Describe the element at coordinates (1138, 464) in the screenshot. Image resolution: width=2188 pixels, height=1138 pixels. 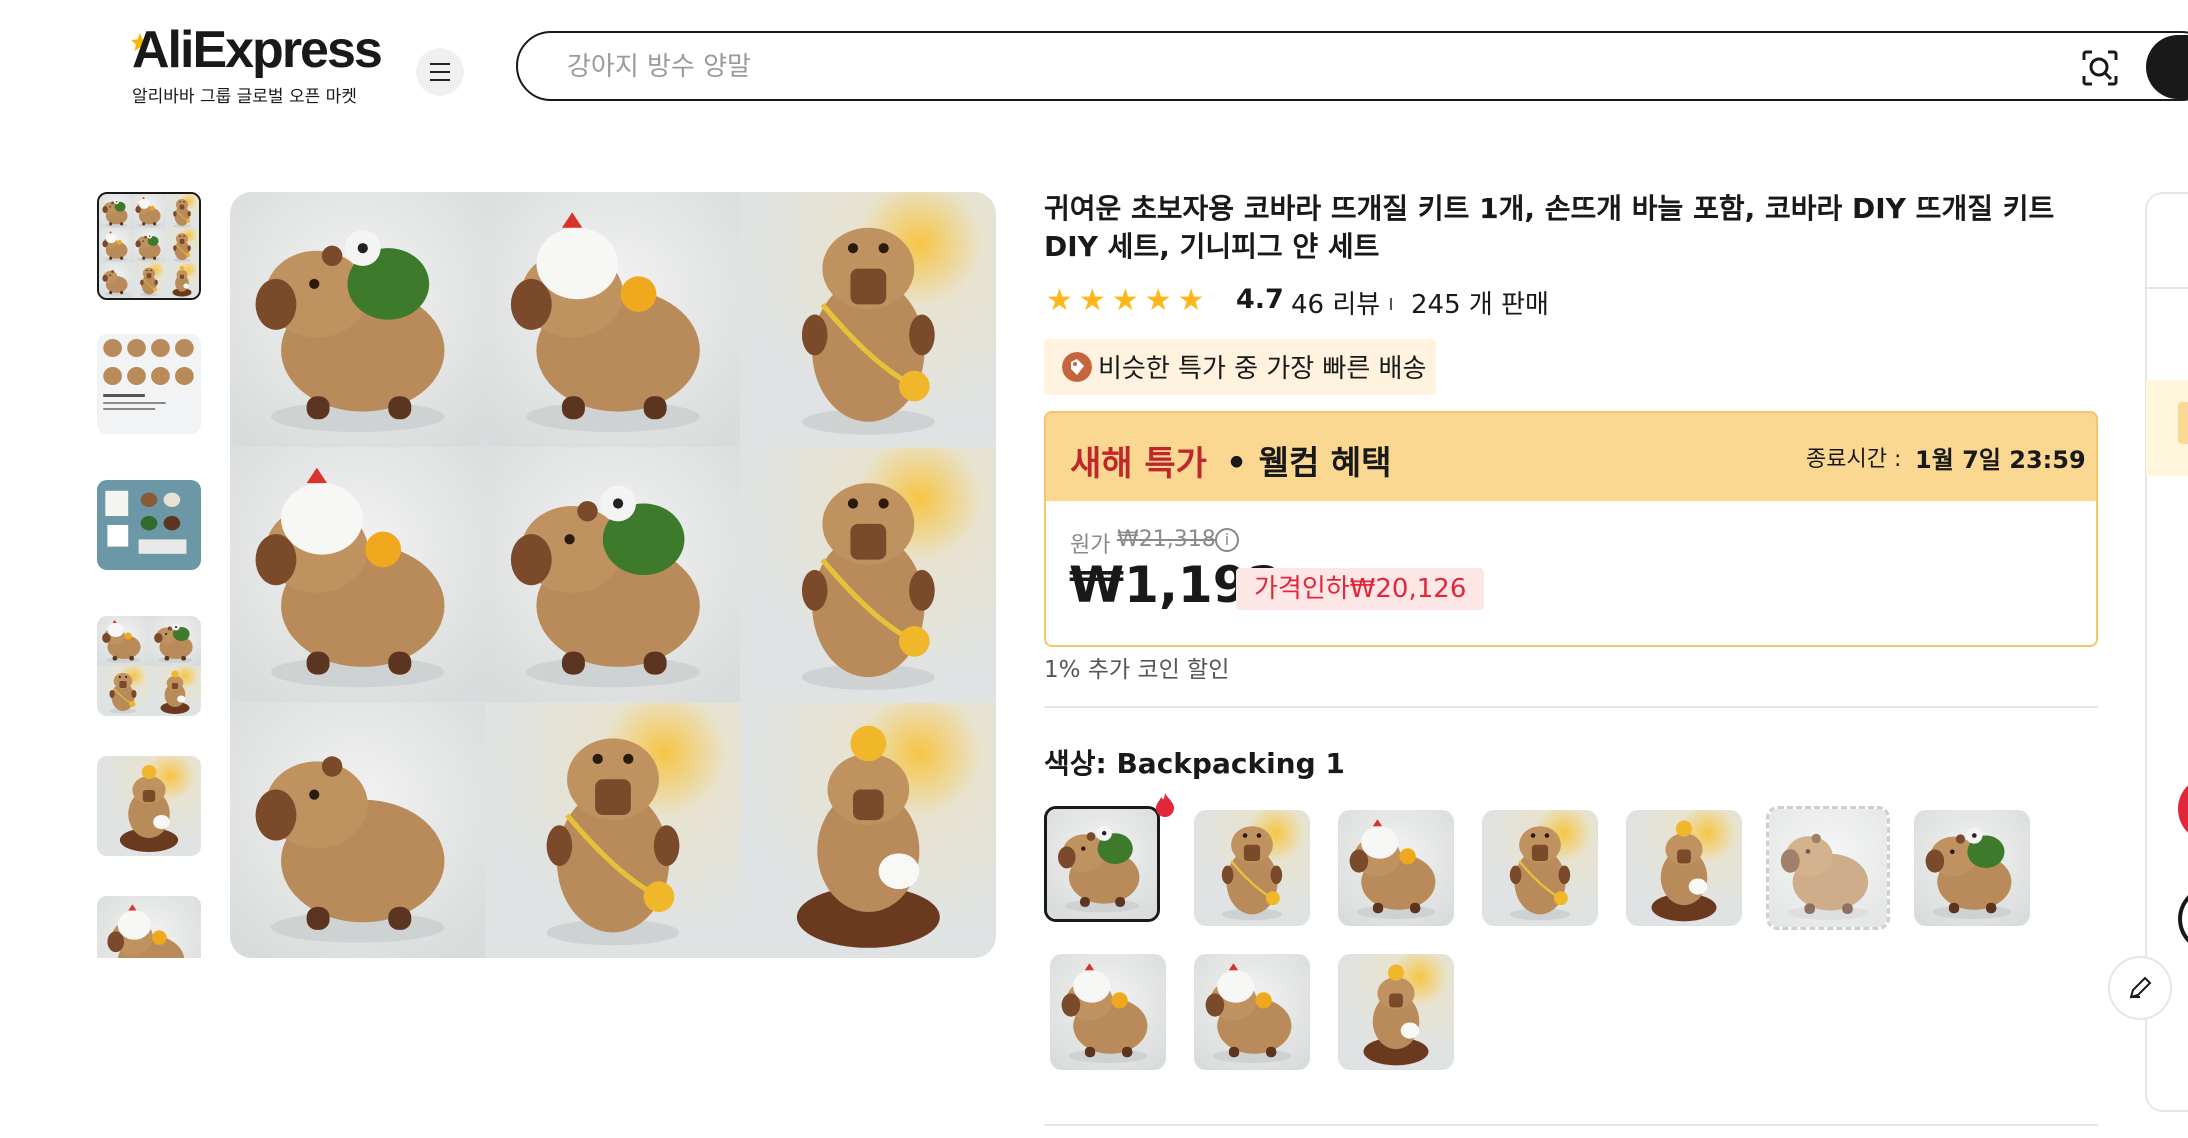
I see `deal-title: 새해 특가` at that location.